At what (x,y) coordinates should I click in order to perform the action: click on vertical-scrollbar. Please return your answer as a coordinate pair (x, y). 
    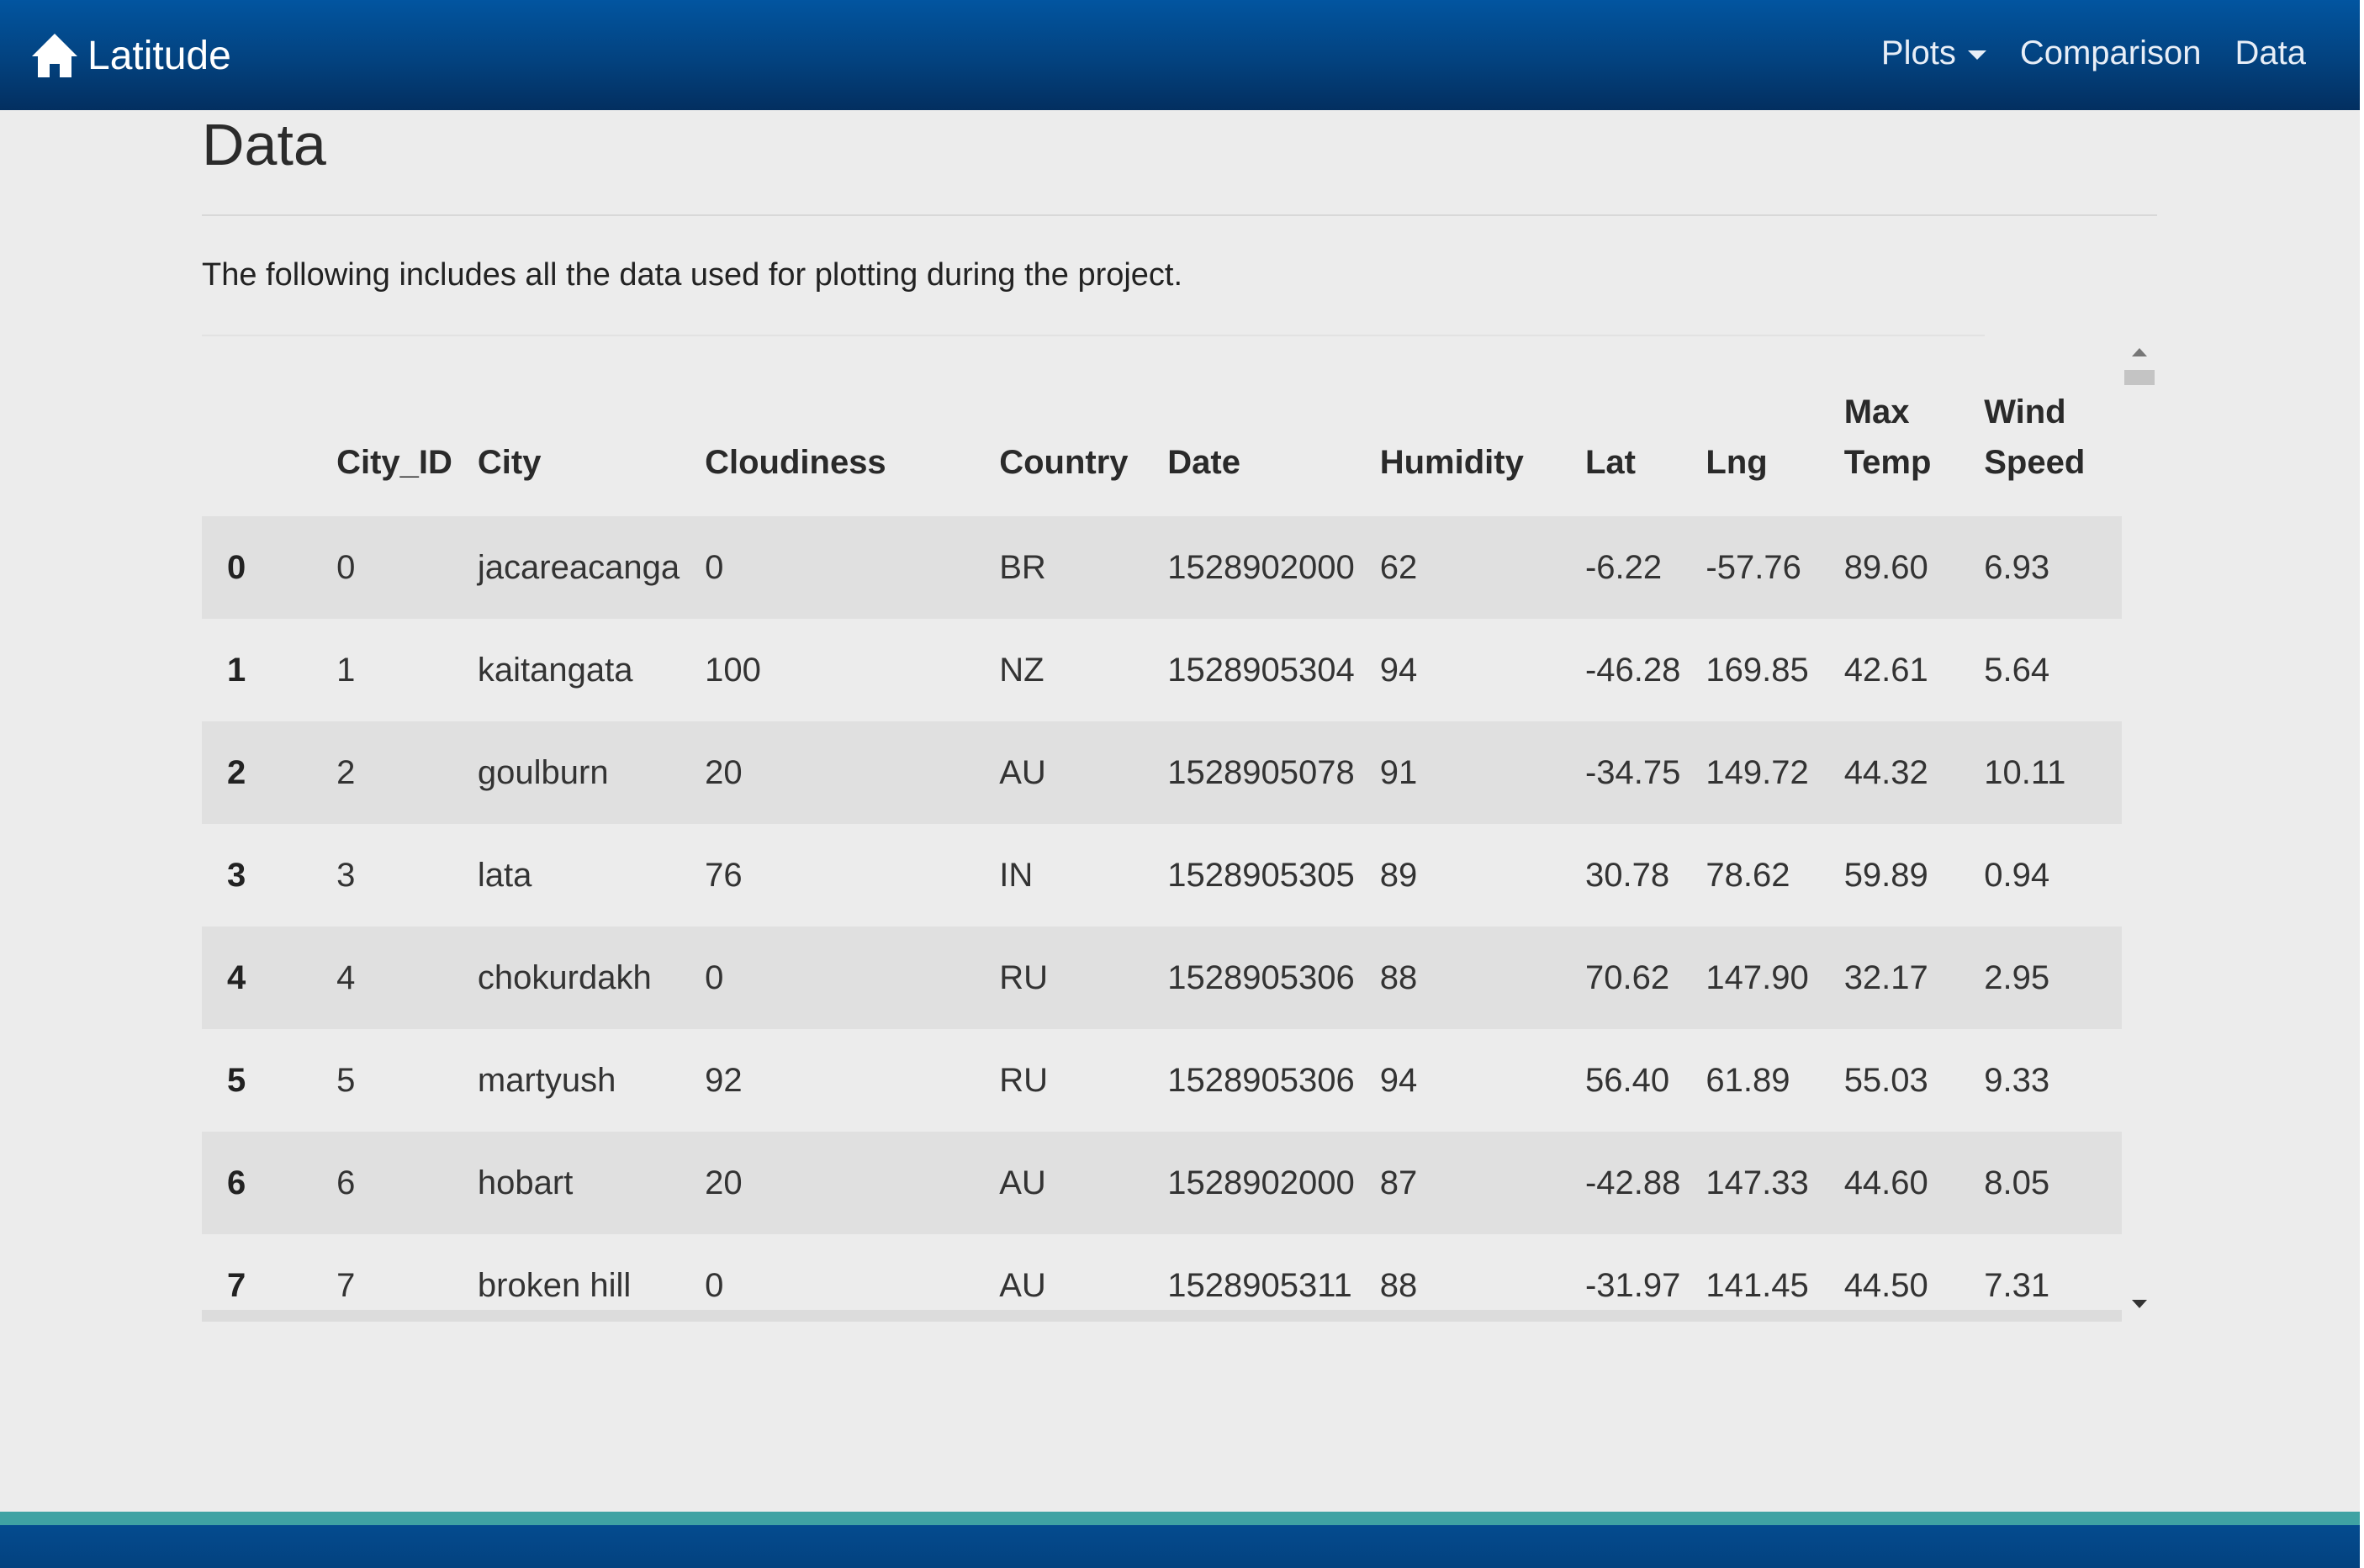
    Looking at the image, I should click on (2139, 829).